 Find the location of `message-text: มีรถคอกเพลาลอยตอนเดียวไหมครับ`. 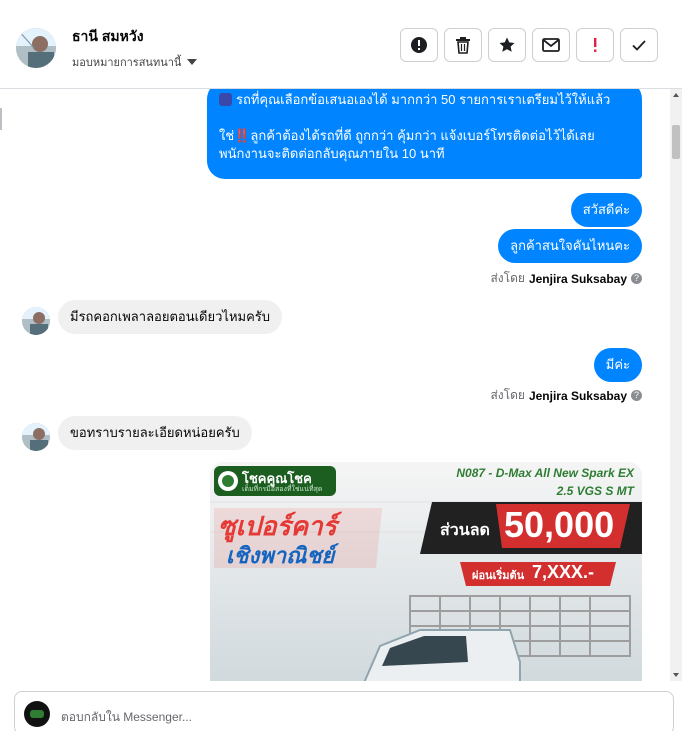

message-text: มีรถคอกเพลาลอยตอนเดียวไหมครับ is located at coordinates (170, 316).